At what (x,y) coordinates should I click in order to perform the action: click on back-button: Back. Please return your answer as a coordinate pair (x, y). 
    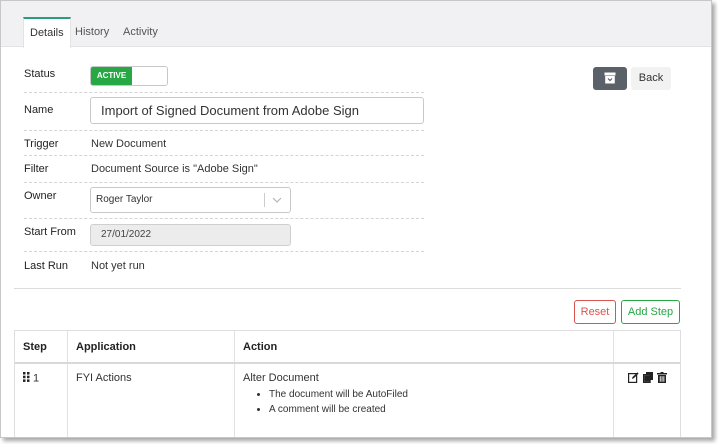
    Looking at the image, I should click on (651, 78).